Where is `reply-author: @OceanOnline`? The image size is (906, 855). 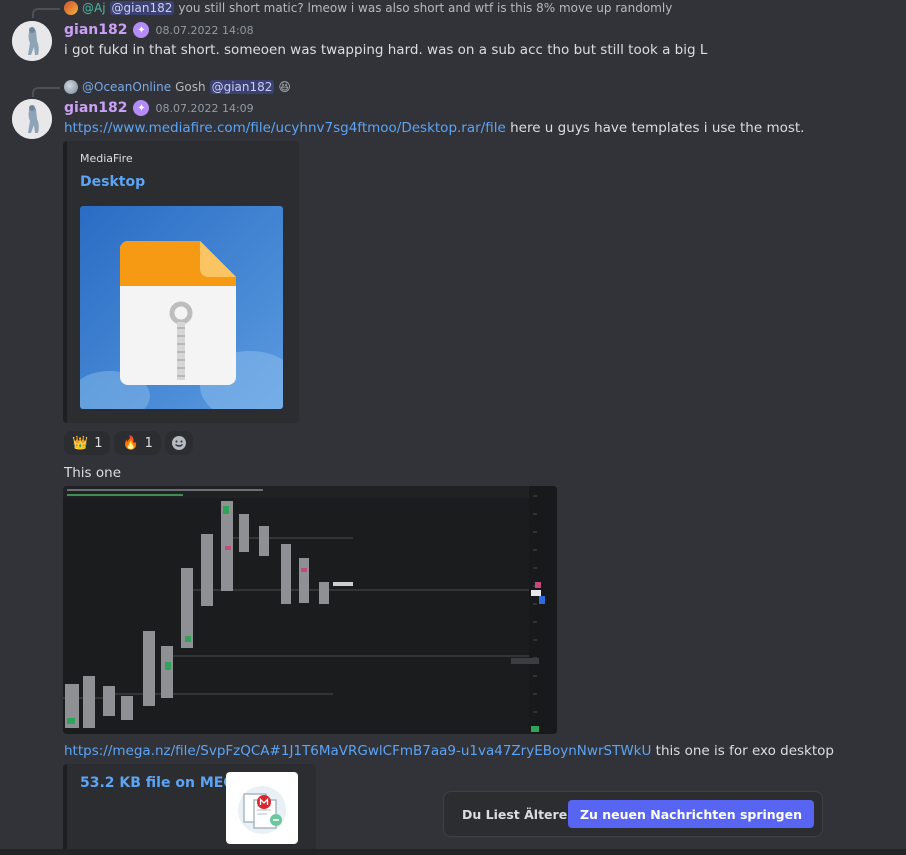 reply-author: @OceanOnline is located at coordinates (126, 87).